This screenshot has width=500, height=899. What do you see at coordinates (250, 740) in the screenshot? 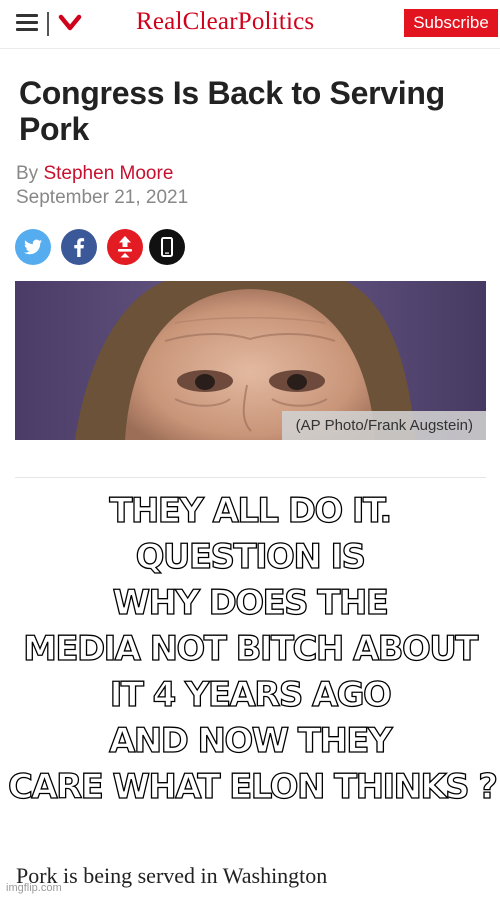
I see `meme-line: AND NOW THEY` at bounding box center [250, 740].